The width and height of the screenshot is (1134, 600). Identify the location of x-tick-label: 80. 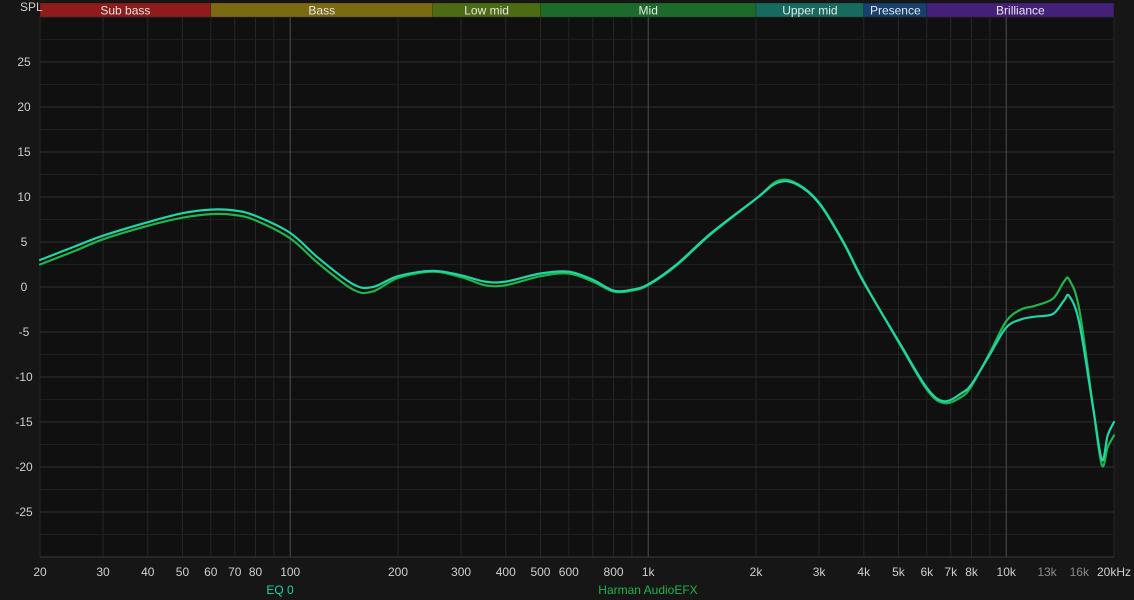
(256, 572).